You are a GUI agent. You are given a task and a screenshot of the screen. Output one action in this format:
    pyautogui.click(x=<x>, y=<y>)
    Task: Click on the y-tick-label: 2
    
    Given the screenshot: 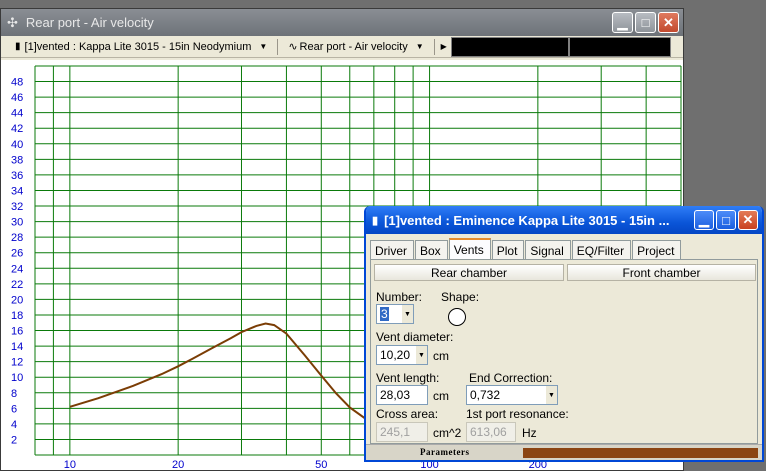 What is the action you would take?
    pyautogui.click(x=14, y=440)
    